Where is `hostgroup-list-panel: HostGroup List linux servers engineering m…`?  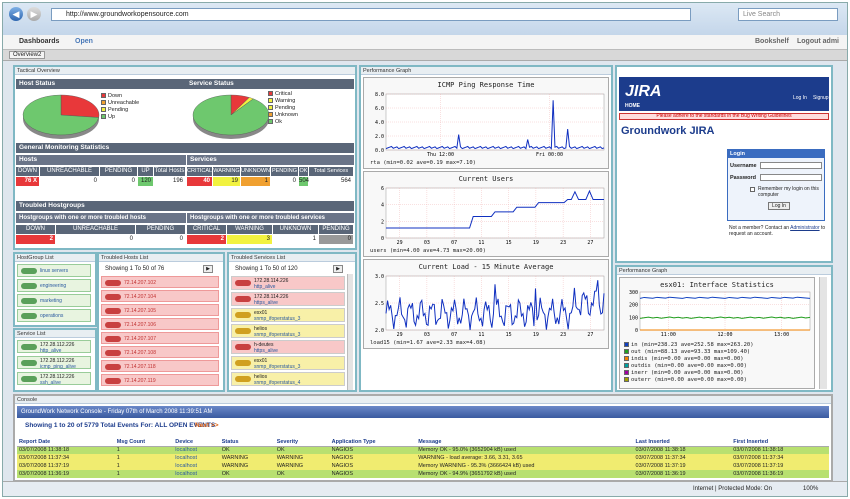
hostgroup-list-panel: HostGroup List linux servers engineering m… is located at coordinates (55, 289).